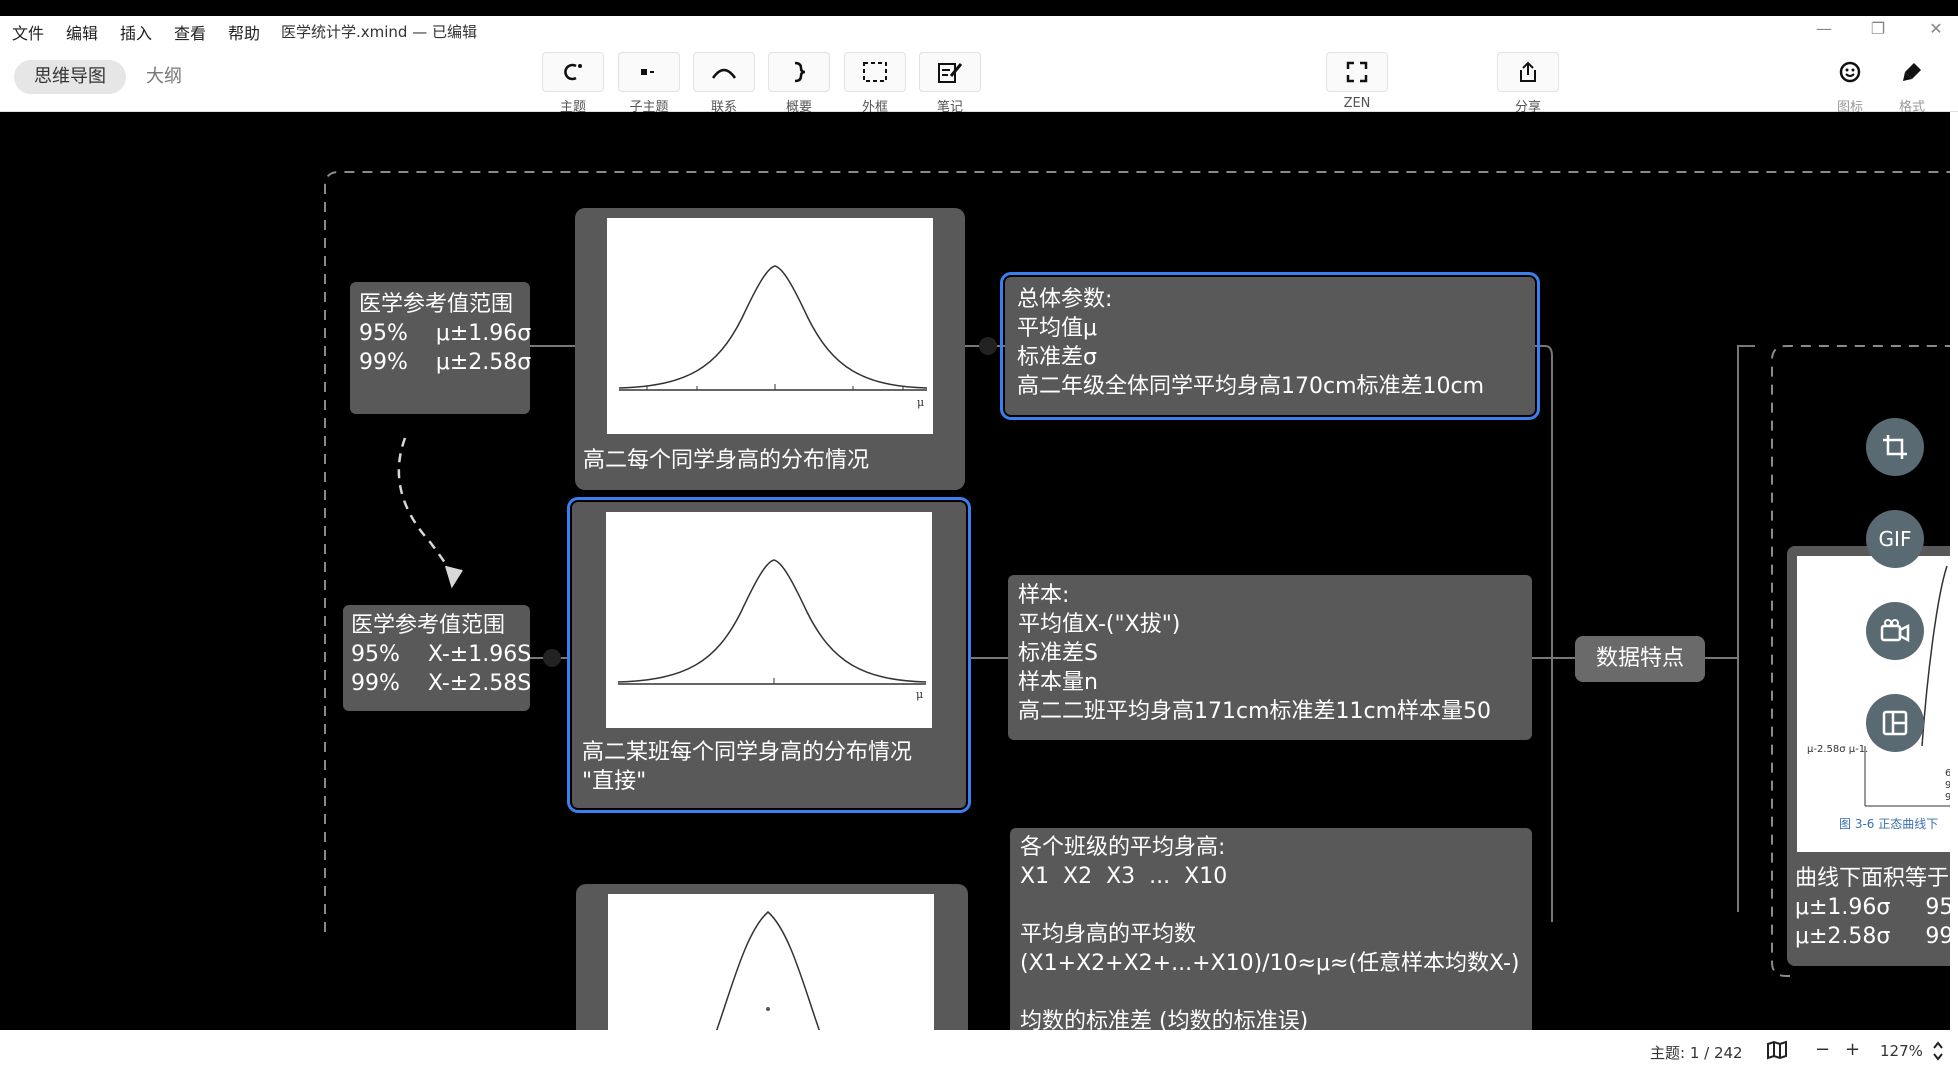  Describe the element at coordinates (1822, 1049) in the screenshot. I see `zoom-out-button: −` at that location.